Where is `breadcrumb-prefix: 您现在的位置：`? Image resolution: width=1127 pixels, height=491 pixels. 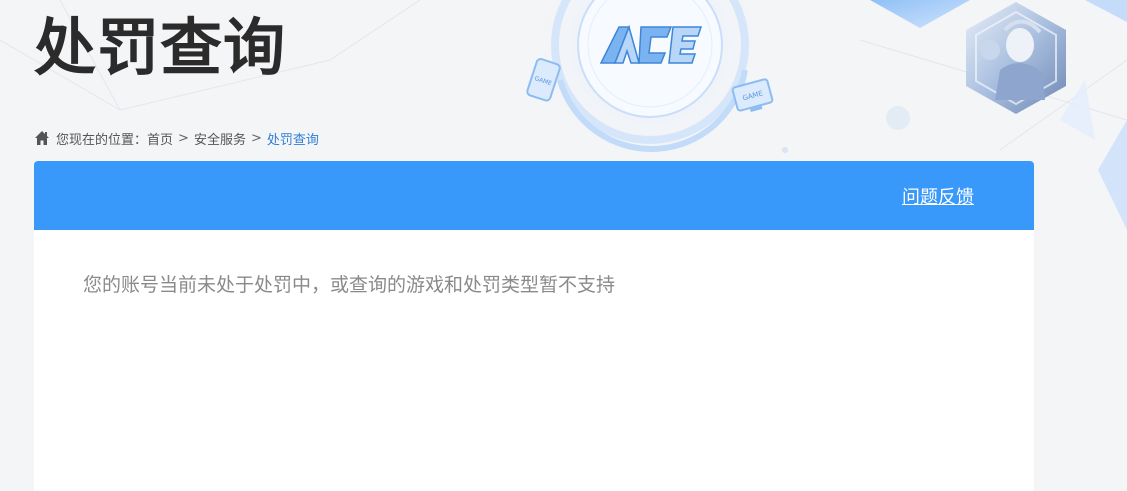 breadcrumb-prefix: 您现在的位置： is located at coordinates (102, 140).